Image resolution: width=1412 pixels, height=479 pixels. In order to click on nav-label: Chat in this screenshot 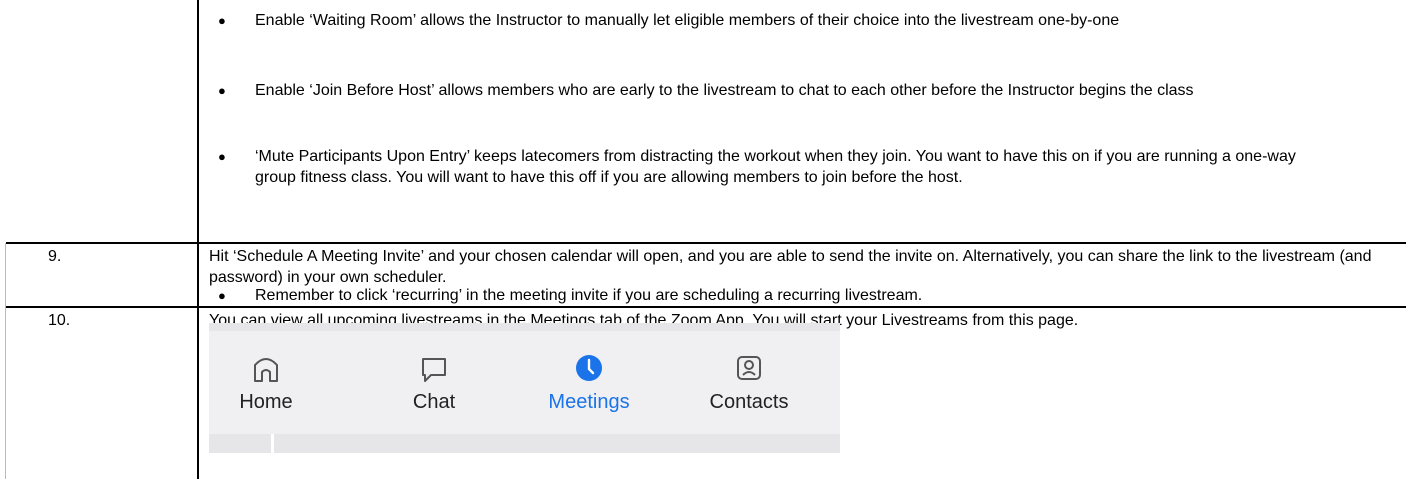, I will do `click(434, 402)`.